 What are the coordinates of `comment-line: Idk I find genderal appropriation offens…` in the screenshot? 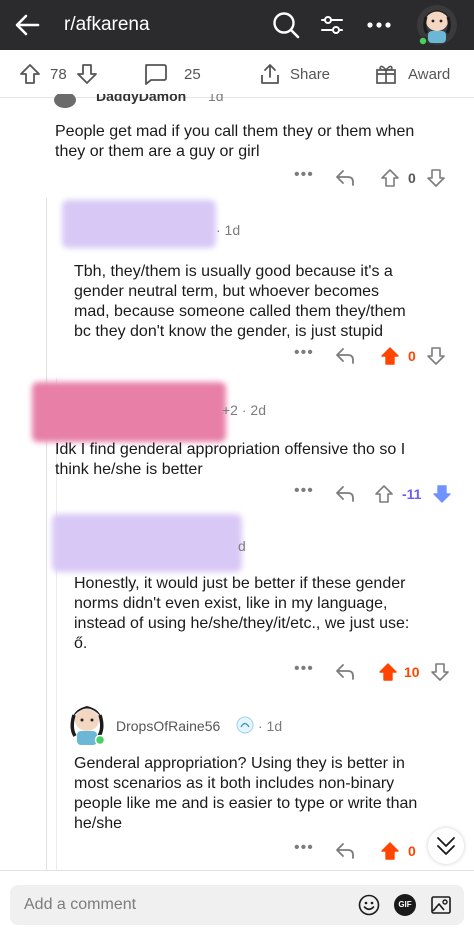 It's located at (230, 449).